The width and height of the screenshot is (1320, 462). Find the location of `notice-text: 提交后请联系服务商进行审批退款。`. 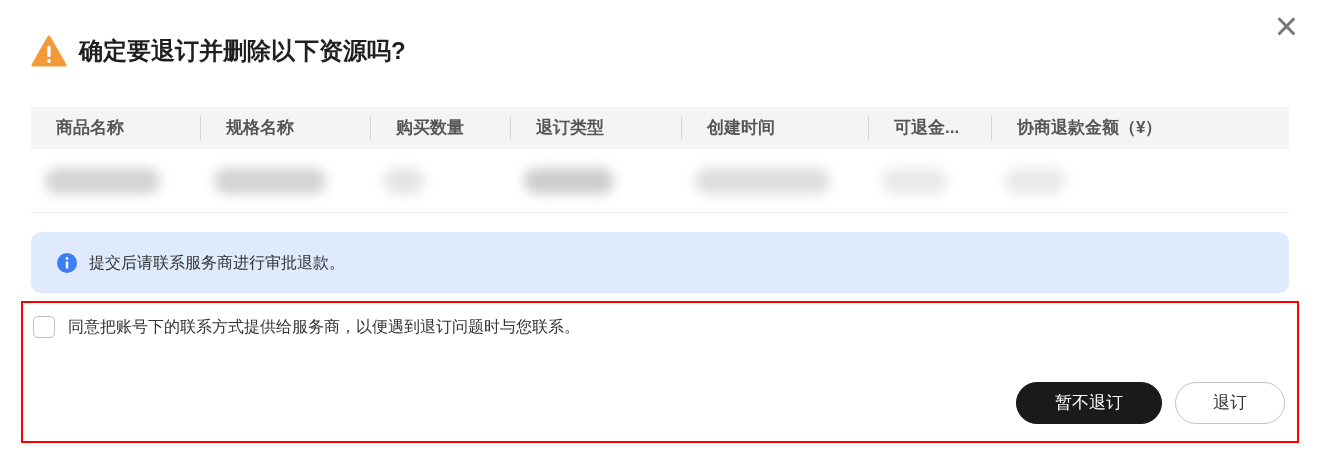

notice-text: 提交后请联系服务商进行审批退款。 is located at coordinates (217, 262).